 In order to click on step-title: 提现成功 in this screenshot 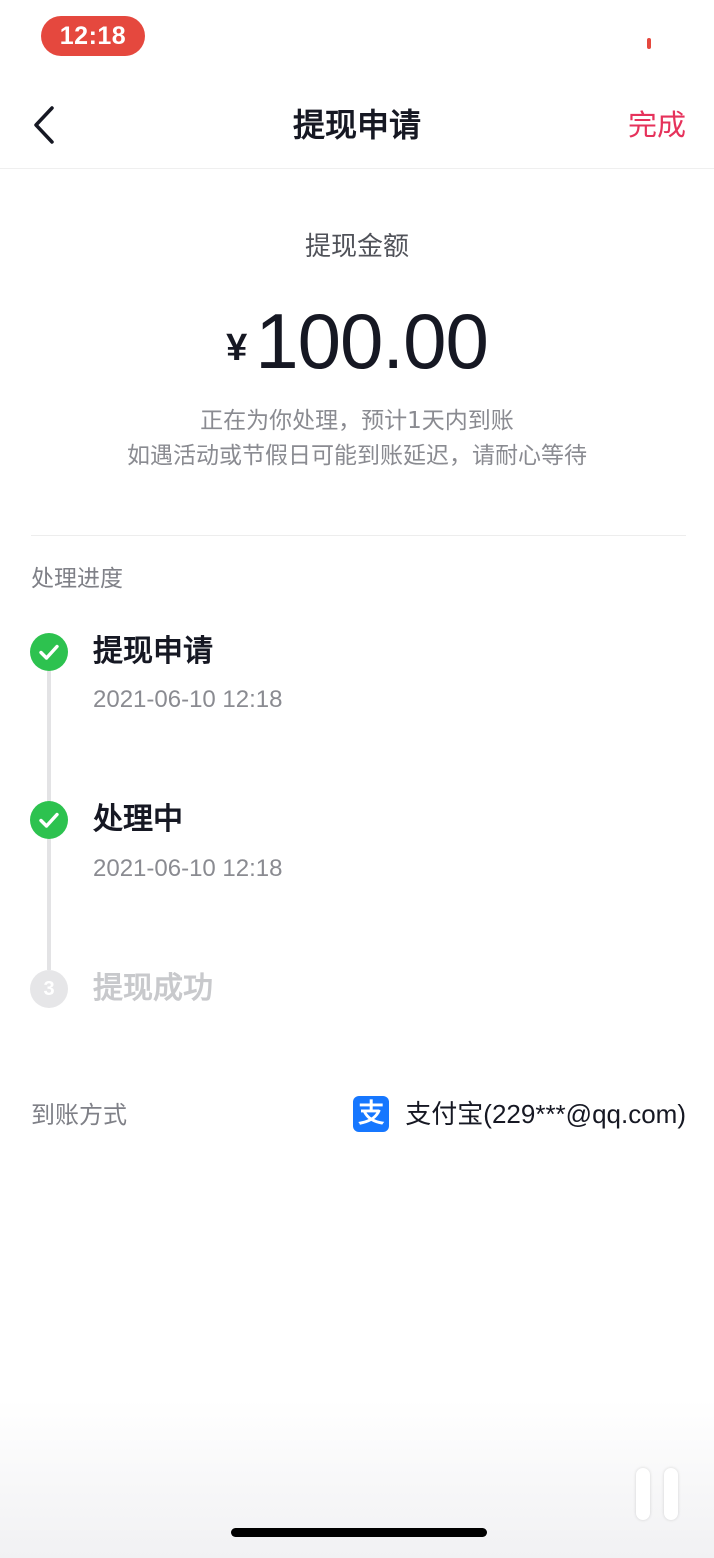, I will do `click(153, 988)`.